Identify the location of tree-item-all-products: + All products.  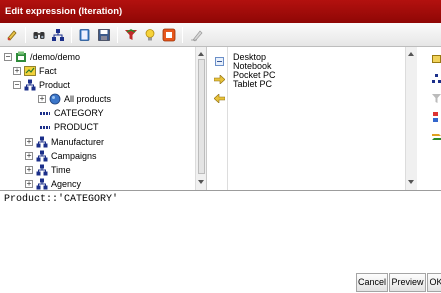
(74, 99).